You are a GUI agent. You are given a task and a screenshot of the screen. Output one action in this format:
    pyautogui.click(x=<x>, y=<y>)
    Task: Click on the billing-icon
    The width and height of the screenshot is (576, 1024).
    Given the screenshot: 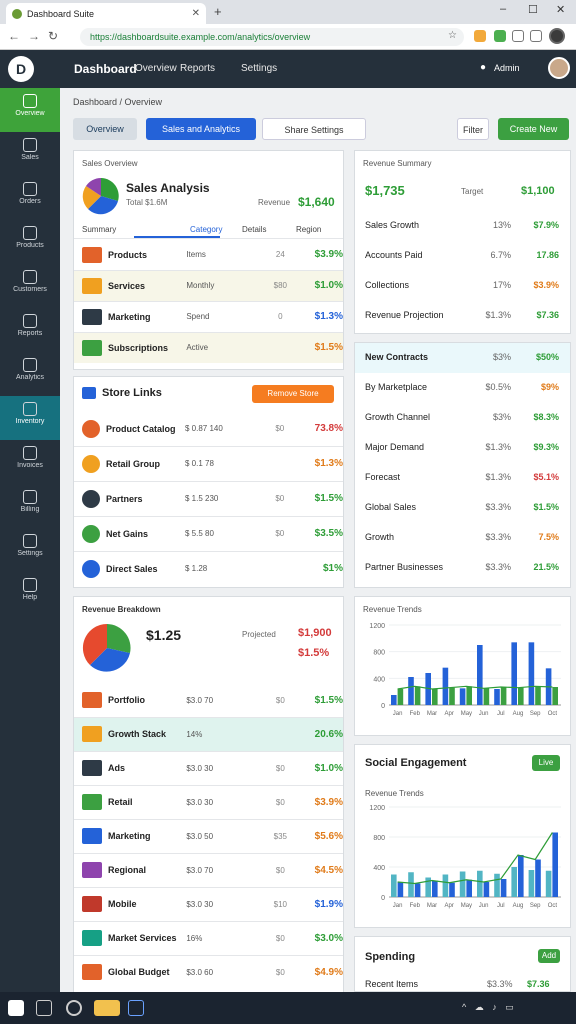 What is the action you would take?
    pyautogui.click(x=30, y=497)
    